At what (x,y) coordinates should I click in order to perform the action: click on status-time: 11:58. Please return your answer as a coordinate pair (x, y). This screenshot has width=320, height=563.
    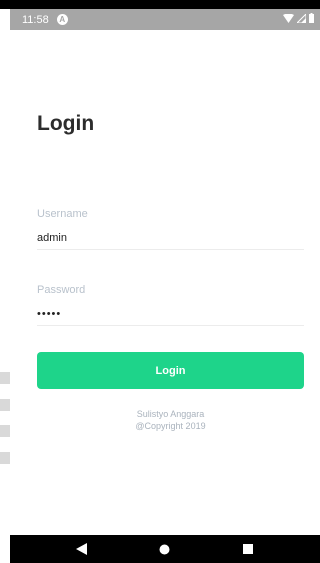
    Looking at the image, I should click on (35, 19).